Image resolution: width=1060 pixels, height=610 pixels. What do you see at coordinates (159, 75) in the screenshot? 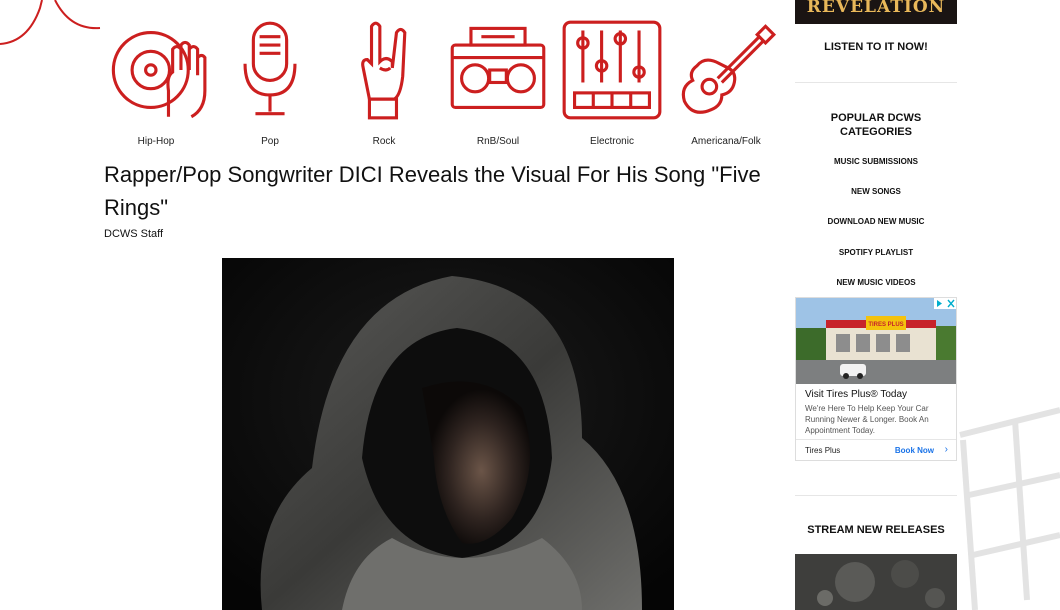
I see `turntable-hand-icon` at bounding box center [159, 75].